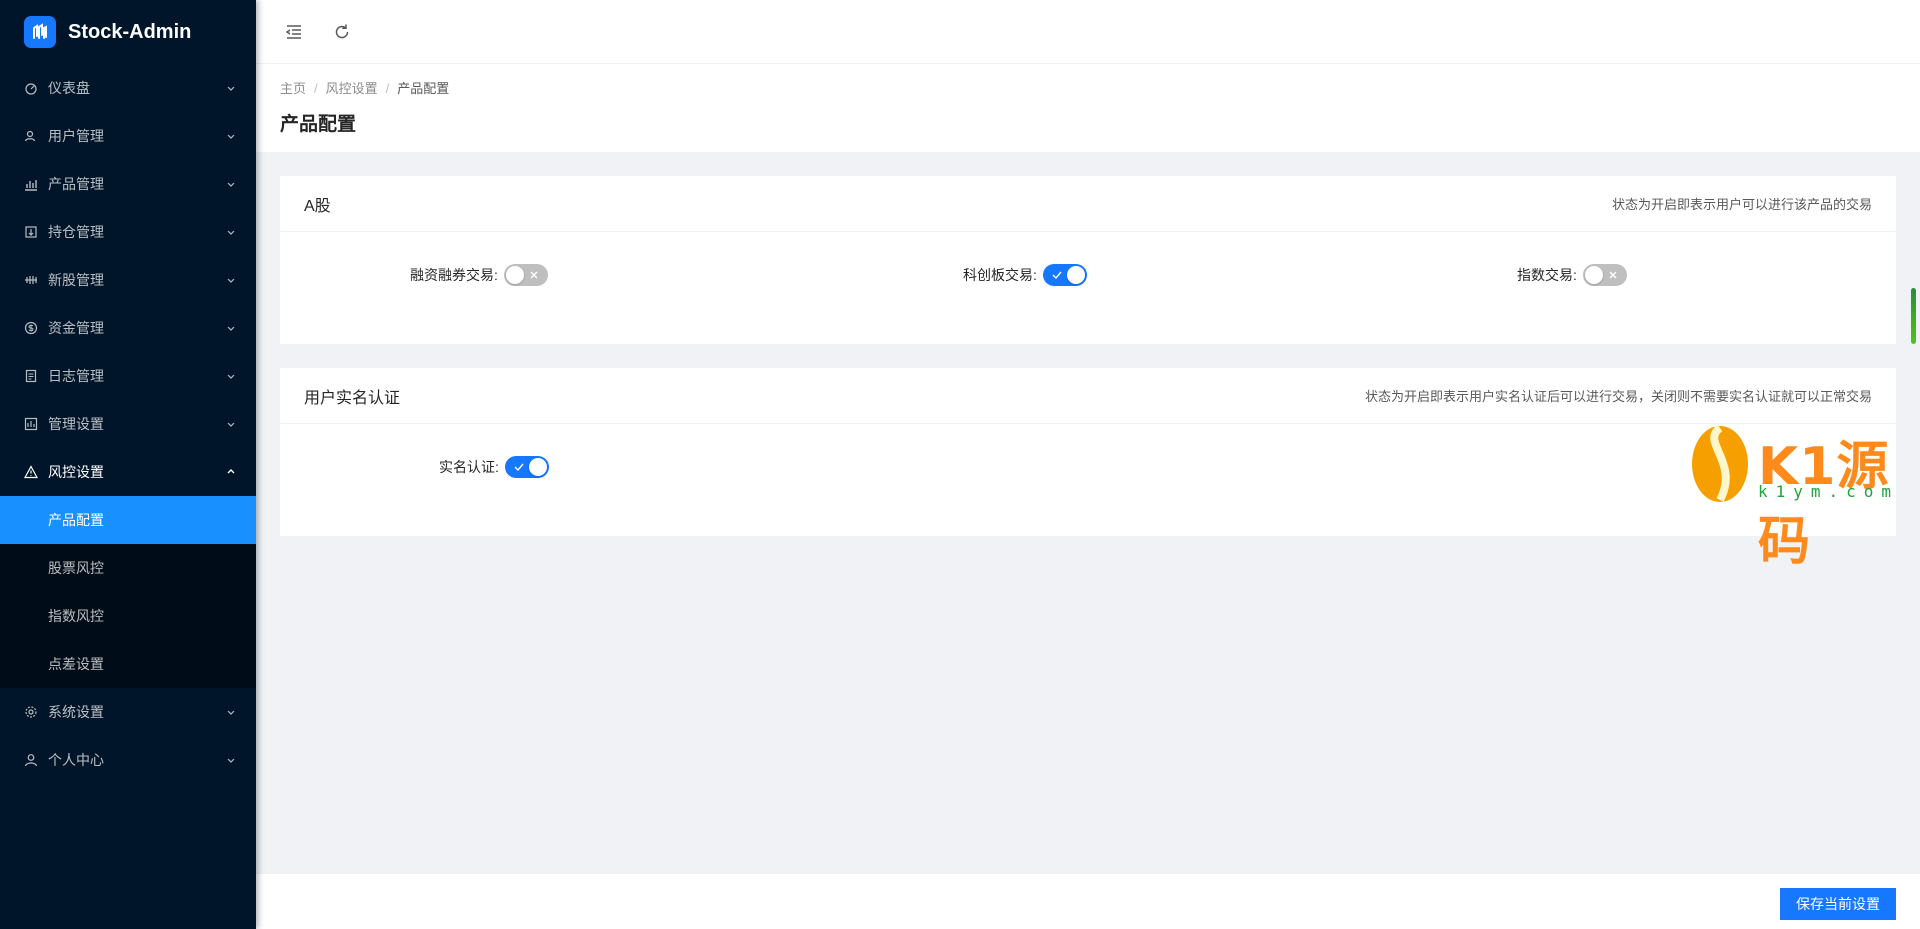 Image resolution: width=1920 pixels, height=929 pixels. I want to click on sidebar-item-label: 风控设置, so click(76, 472).